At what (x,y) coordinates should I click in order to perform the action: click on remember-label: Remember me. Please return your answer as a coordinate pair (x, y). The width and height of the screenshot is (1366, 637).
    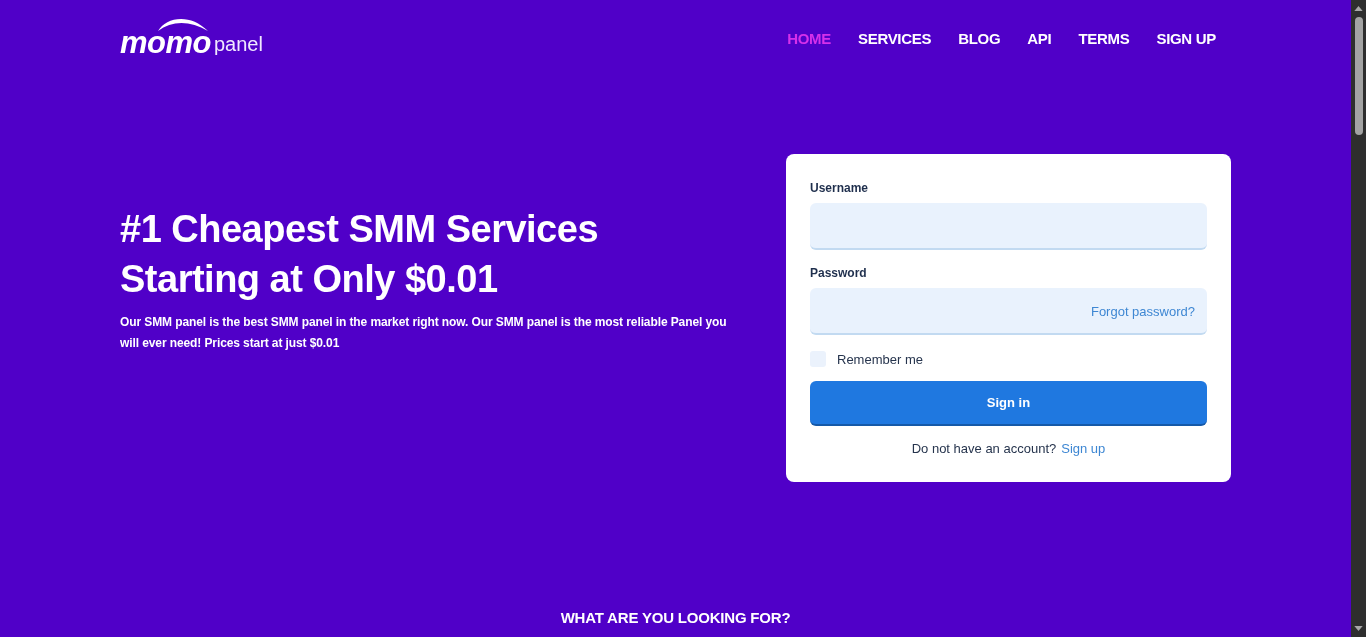
    Looking at the image, I should click on (880, 359).